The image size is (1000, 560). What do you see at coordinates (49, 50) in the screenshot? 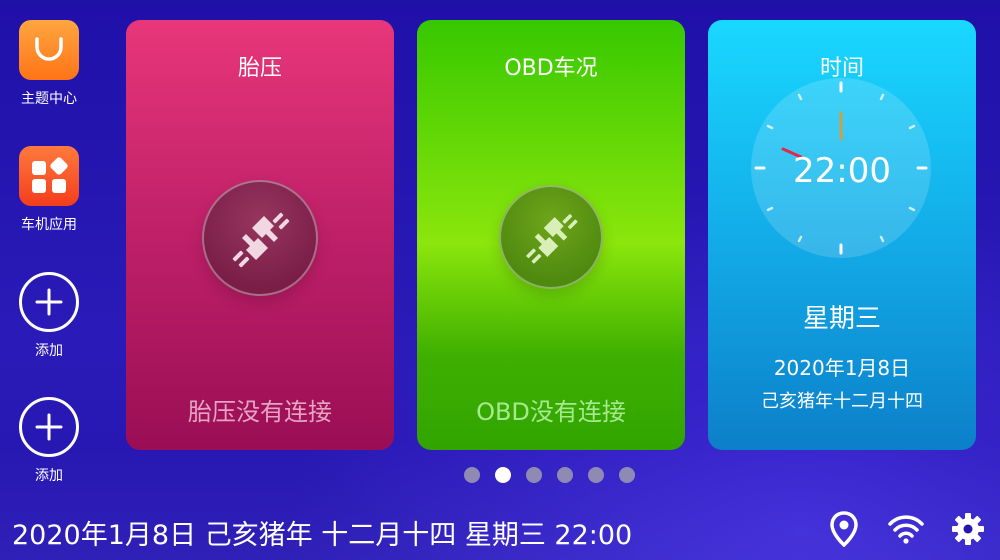
I see `theme-center-icon` at bounding box center [49, 50].